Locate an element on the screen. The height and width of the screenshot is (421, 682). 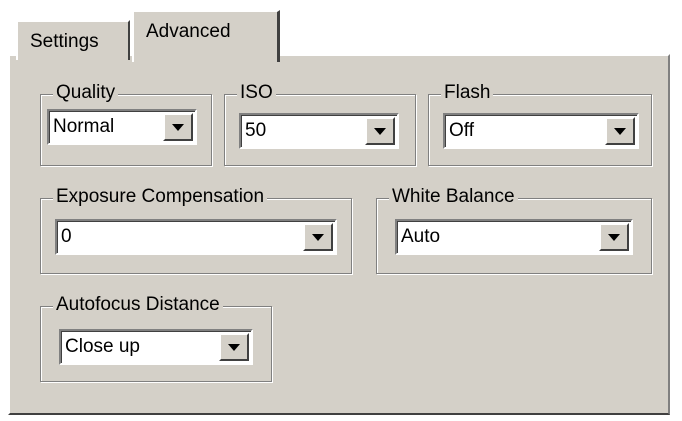
exposure-compensation-group: Exposure Compensation 0 is located at coordinates (196, 230).